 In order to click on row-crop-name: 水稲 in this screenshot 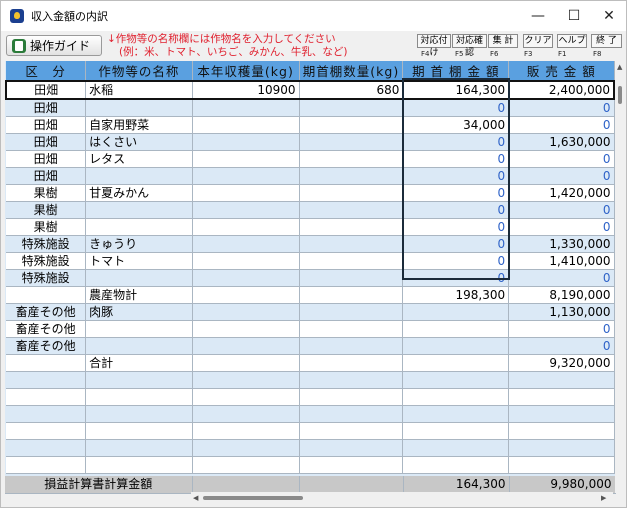, I will do `click(139, 90)`.